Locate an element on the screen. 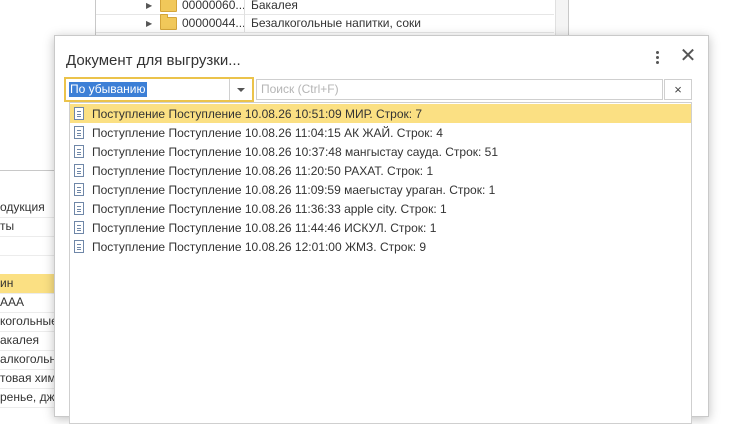 This screenshot has height=424, width=746. clear-search-button: × is located at coordinates (678, 89).